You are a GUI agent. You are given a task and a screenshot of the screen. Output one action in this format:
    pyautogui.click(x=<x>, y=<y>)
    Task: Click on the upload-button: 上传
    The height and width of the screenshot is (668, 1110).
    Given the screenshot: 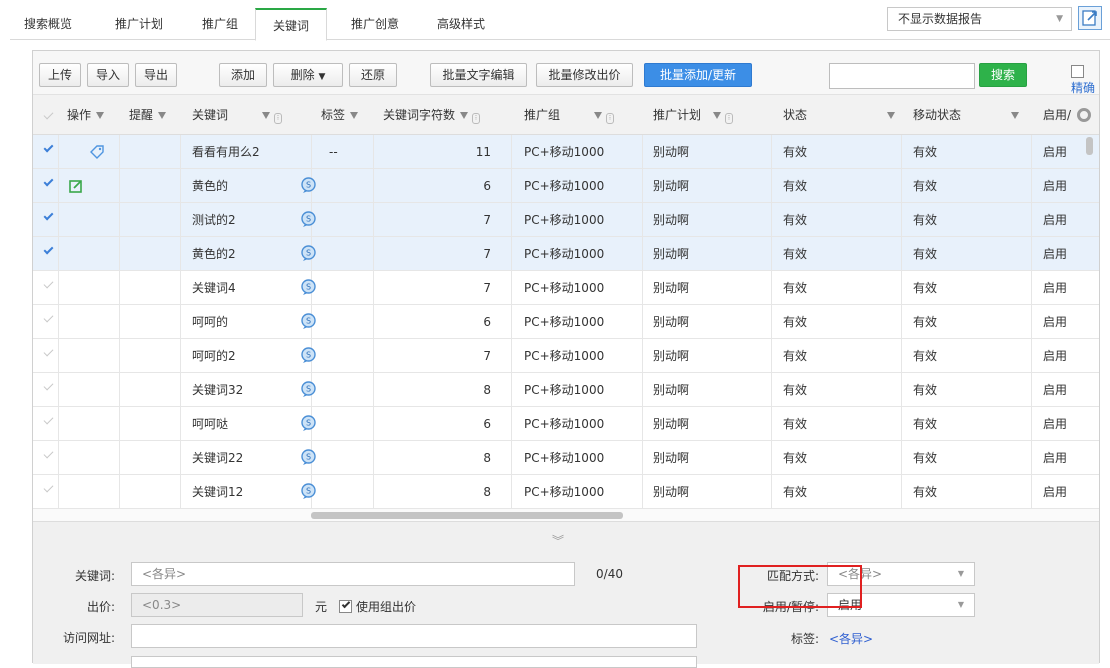 What is the action you would take?
    pyautogui.click(x=60, y=75)
    